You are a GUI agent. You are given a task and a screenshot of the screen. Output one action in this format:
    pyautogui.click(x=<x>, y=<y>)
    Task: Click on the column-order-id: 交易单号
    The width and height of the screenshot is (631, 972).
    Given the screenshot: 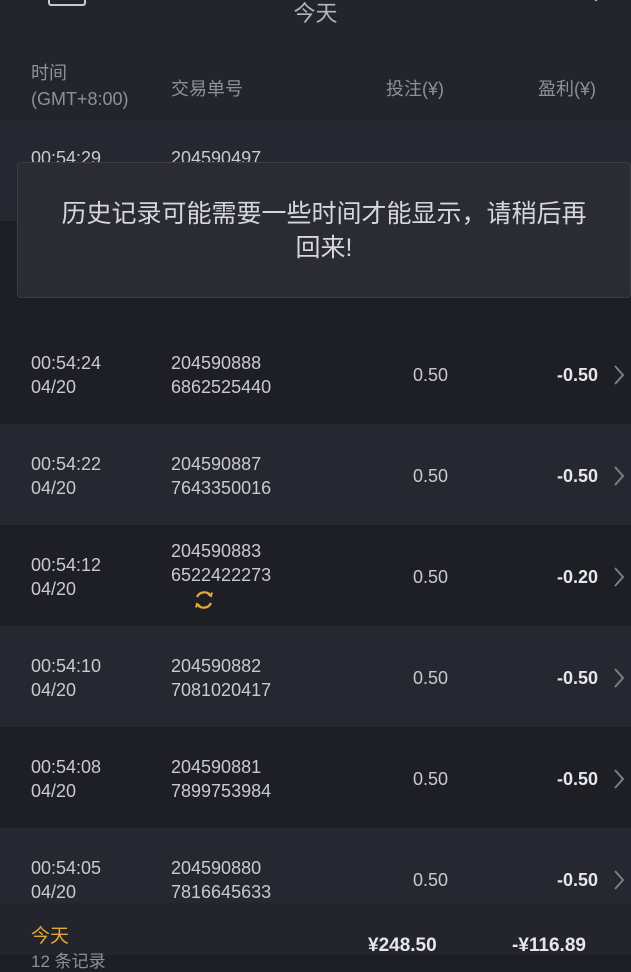 What is the action you would take?
    pyautogui.click(x=207, y=89)
    